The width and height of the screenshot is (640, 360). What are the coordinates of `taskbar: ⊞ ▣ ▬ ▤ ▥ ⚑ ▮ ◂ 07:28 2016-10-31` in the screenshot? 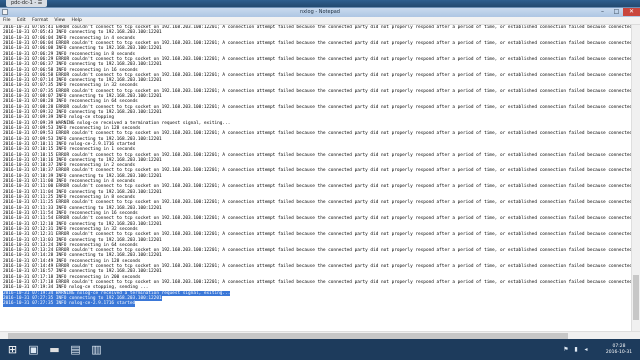 It's located at (320, 349).